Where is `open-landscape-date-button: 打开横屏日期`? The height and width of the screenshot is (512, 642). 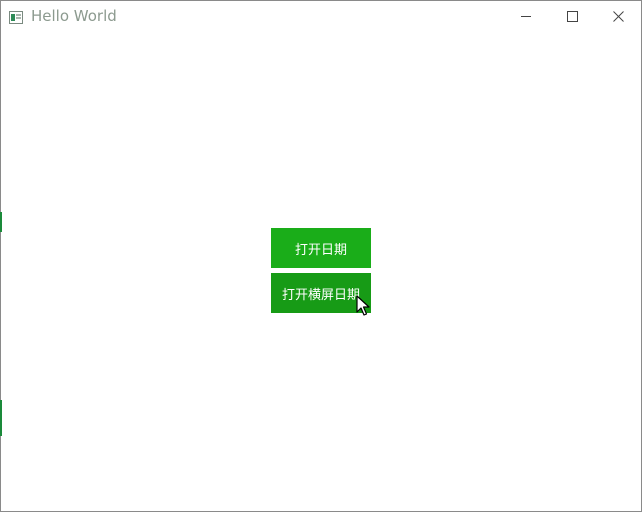
open-landscape-date-button: 打开横屏日期 is located at coordinates (321, 293).